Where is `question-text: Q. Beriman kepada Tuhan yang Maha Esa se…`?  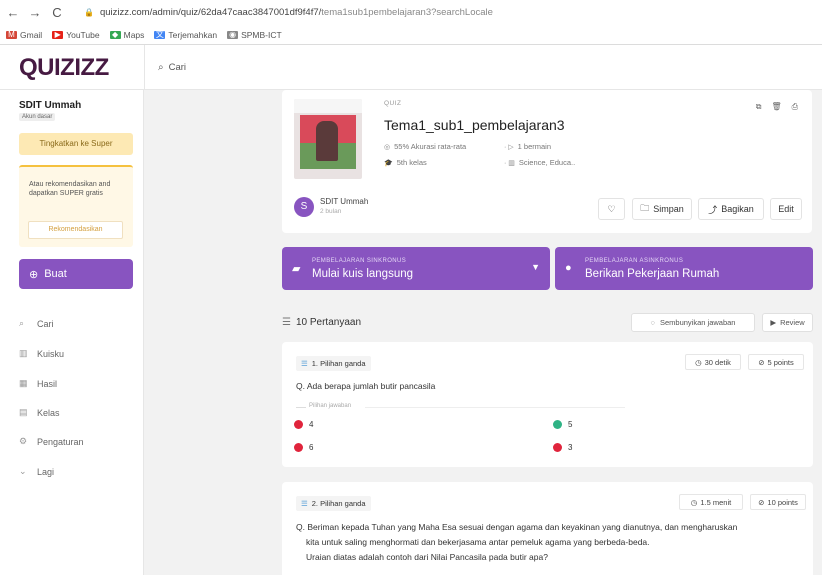 question-text: Q. Beriman kepada Tuhan yang Maha Esa se… is located at coordinates (551, 542).